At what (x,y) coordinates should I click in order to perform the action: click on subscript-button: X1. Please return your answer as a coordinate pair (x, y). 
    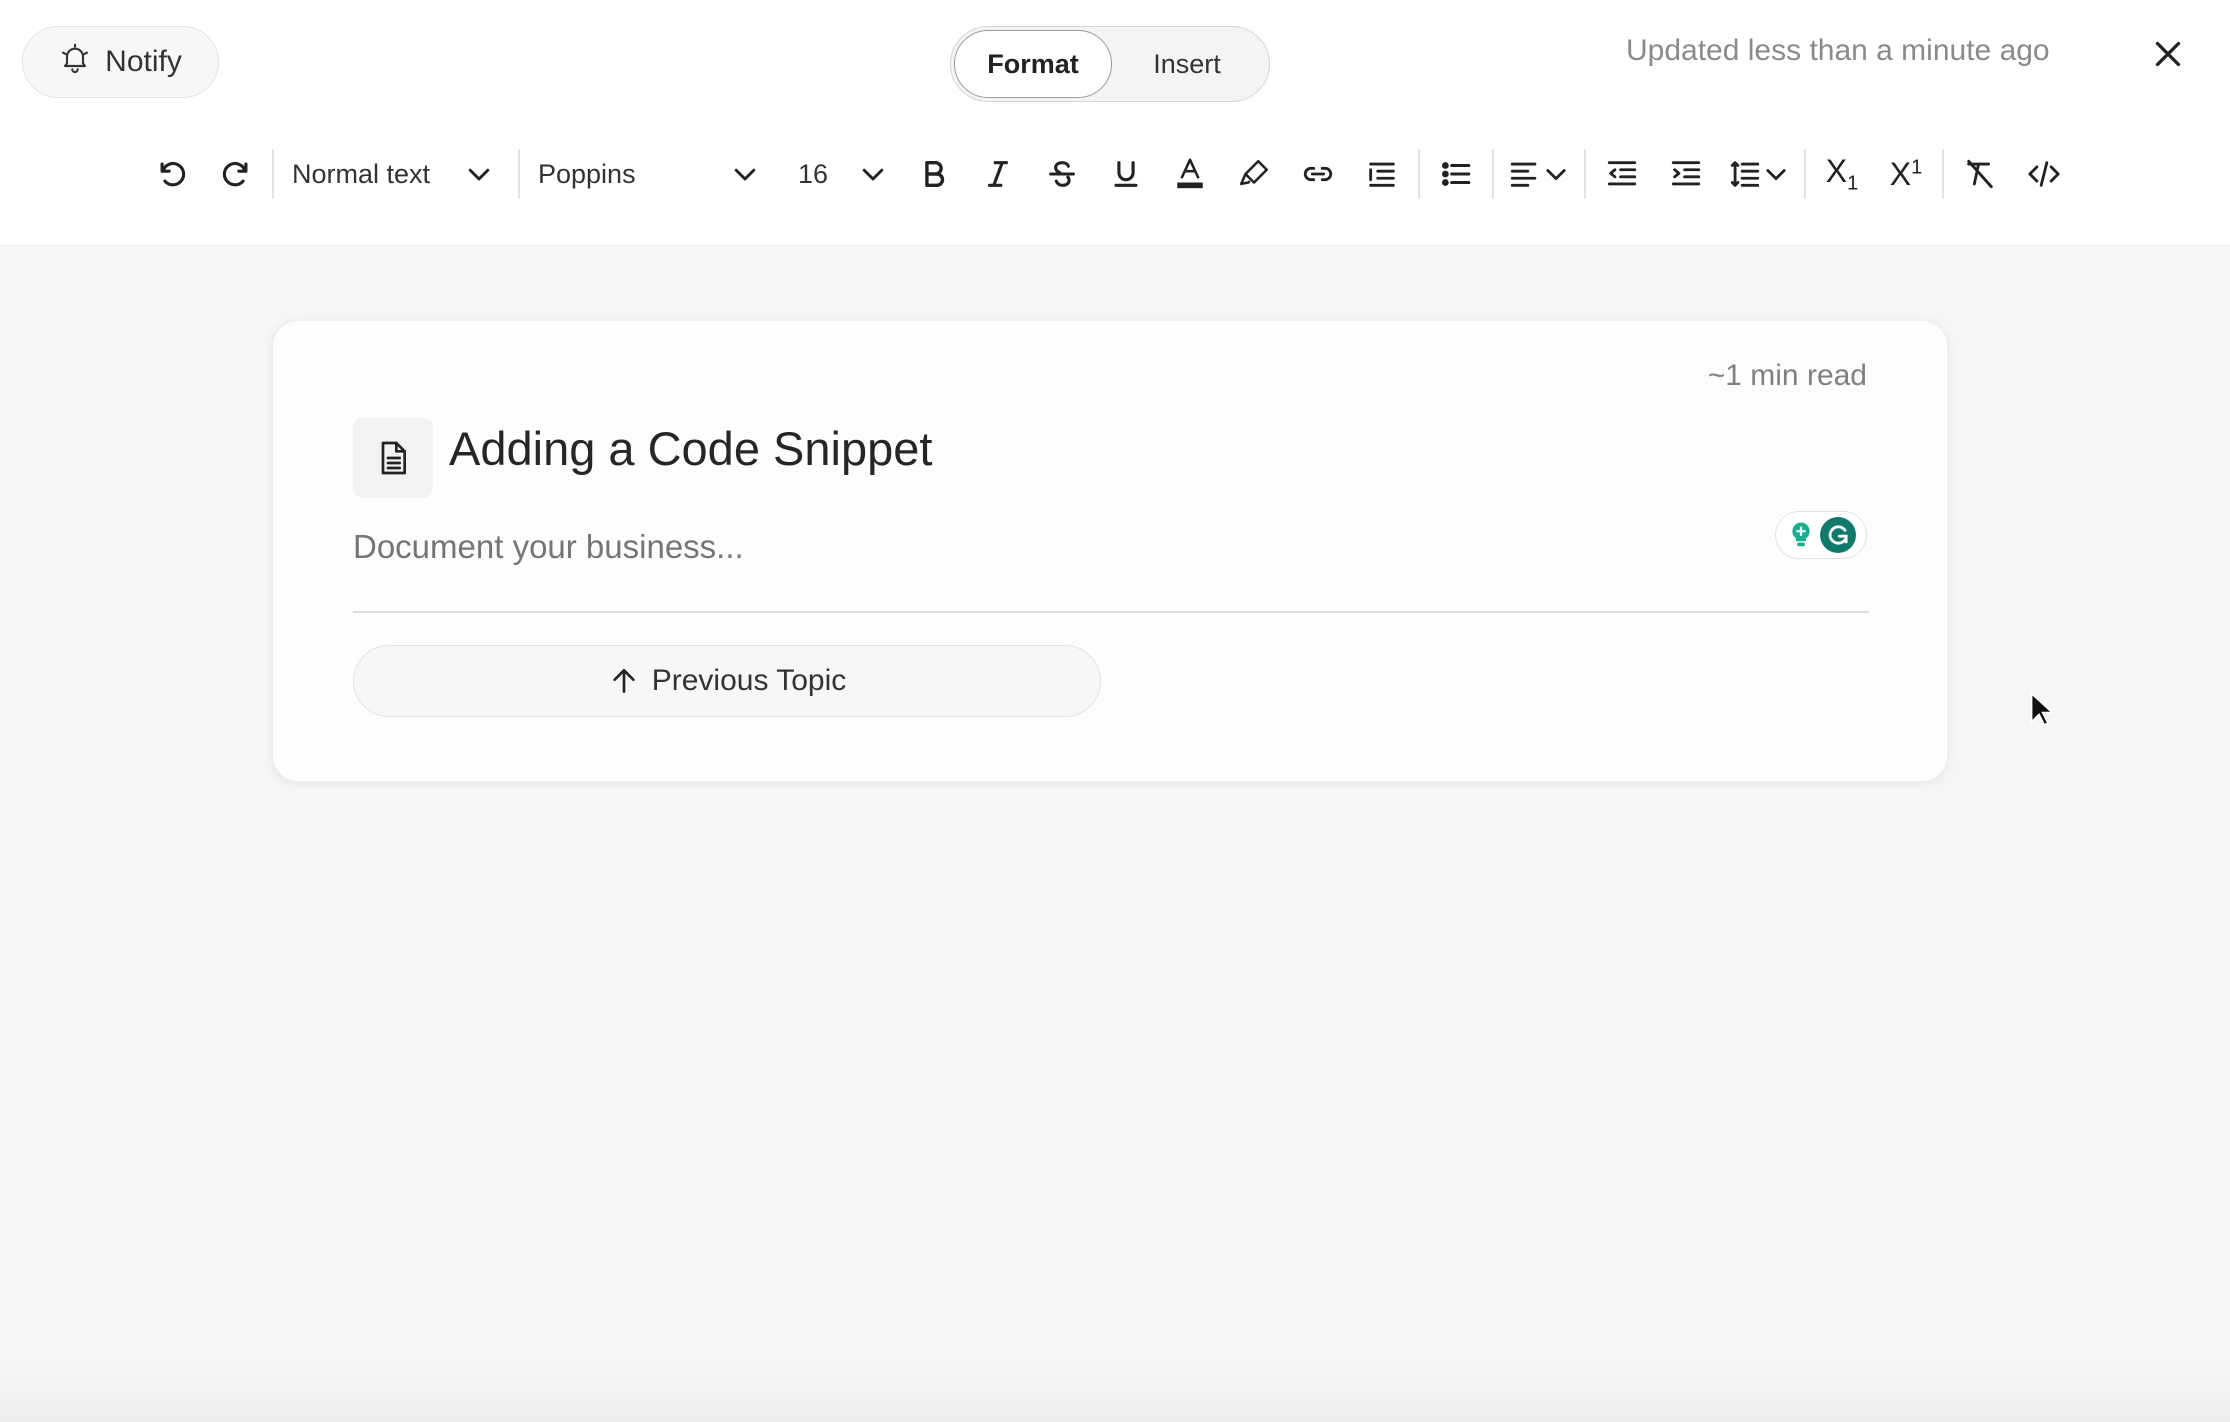
    Looking at the image, I should click on (1842, 174).